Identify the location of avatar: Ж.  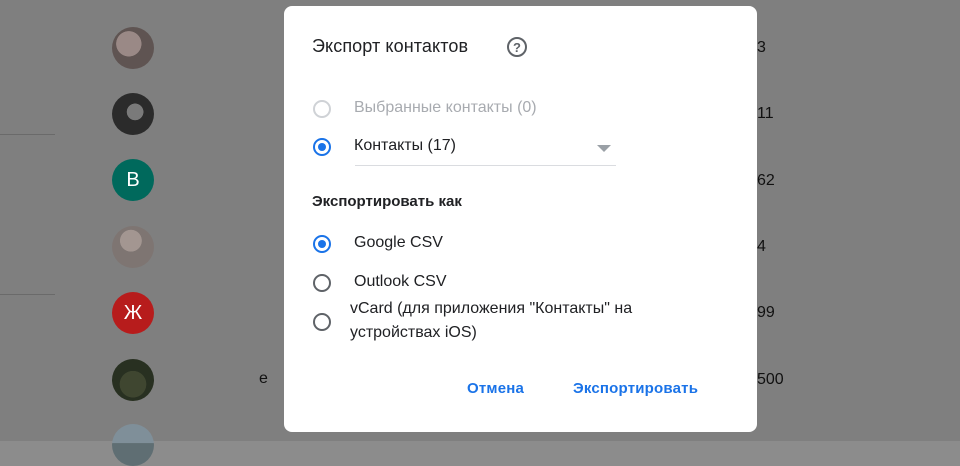
(133, 313).